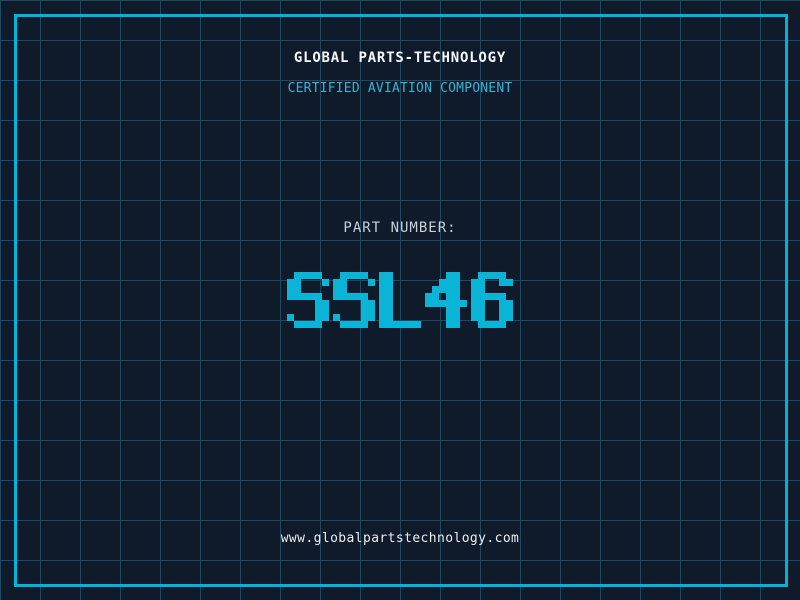 The height and width of the screenshot is (600, 800). I want to click on website-url: www.globalpartstechnology.com, so click(400, 538).